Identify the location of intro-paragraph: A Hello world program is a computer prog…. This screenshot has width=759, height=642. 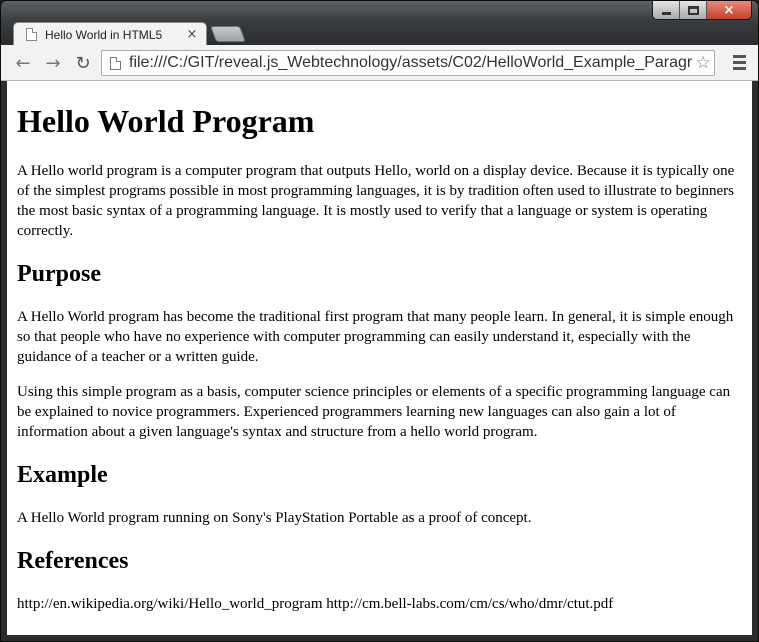
(376, 201).